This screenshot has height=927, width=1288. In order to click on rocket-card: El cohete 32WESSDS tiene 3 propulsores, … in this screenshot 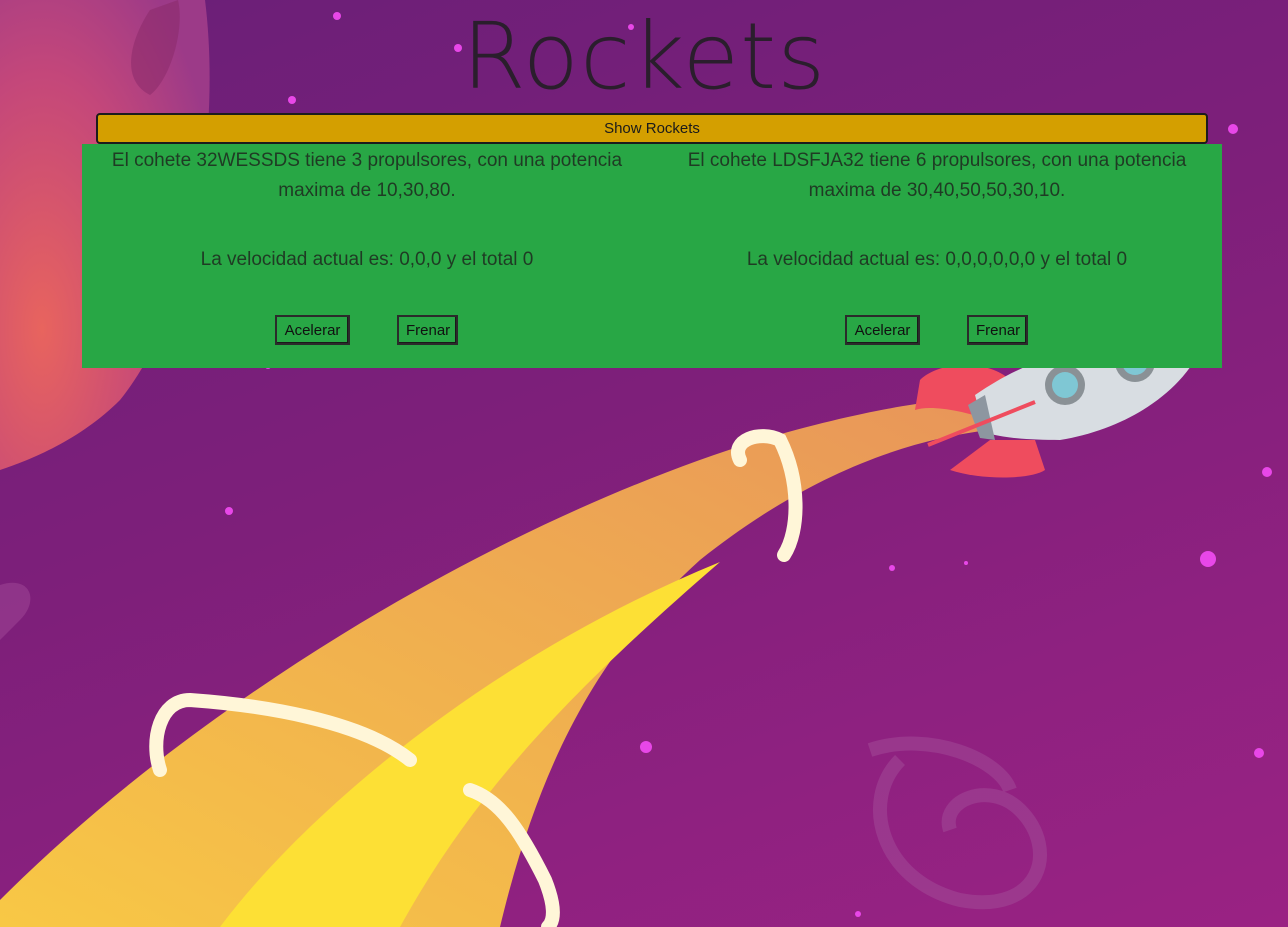, I will do `click(367, 256)`.